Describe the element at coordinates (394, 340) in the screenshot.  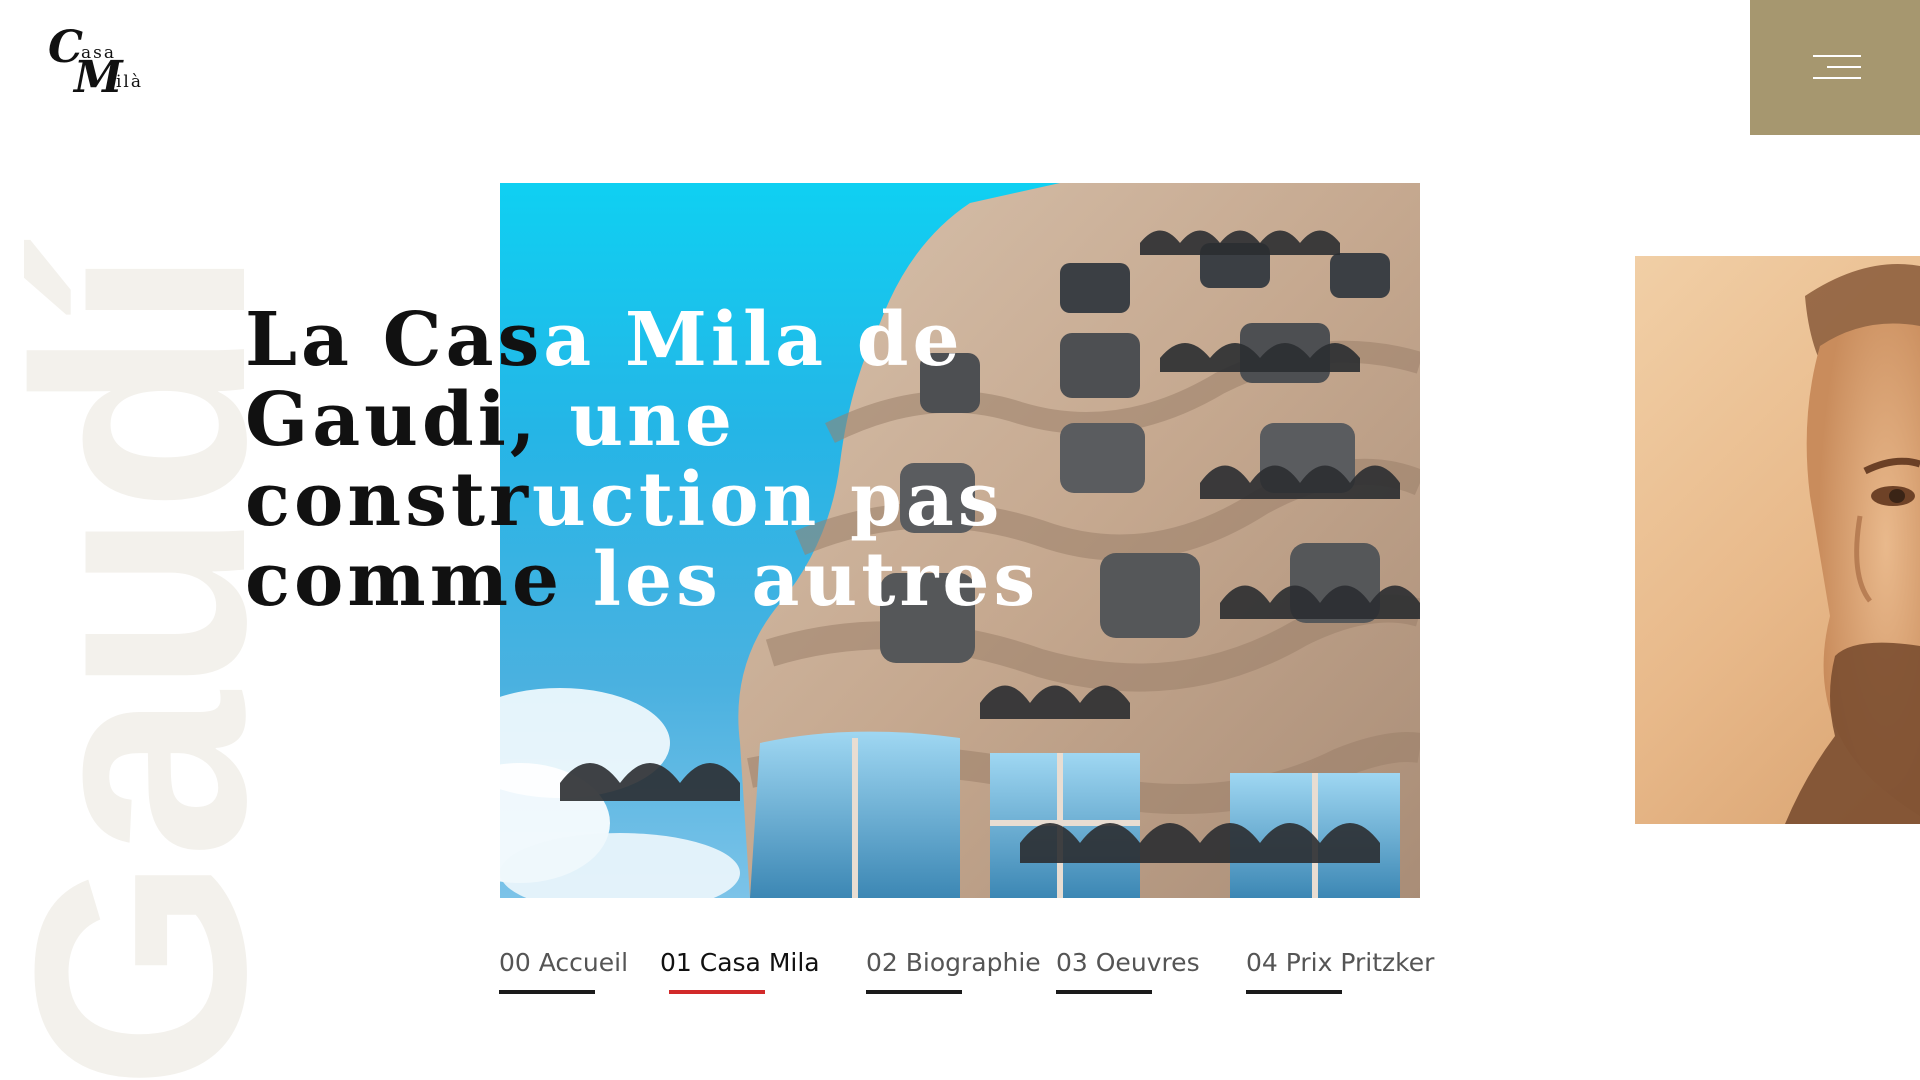
I see `headline-line-1-dark: La Cas` at that location.